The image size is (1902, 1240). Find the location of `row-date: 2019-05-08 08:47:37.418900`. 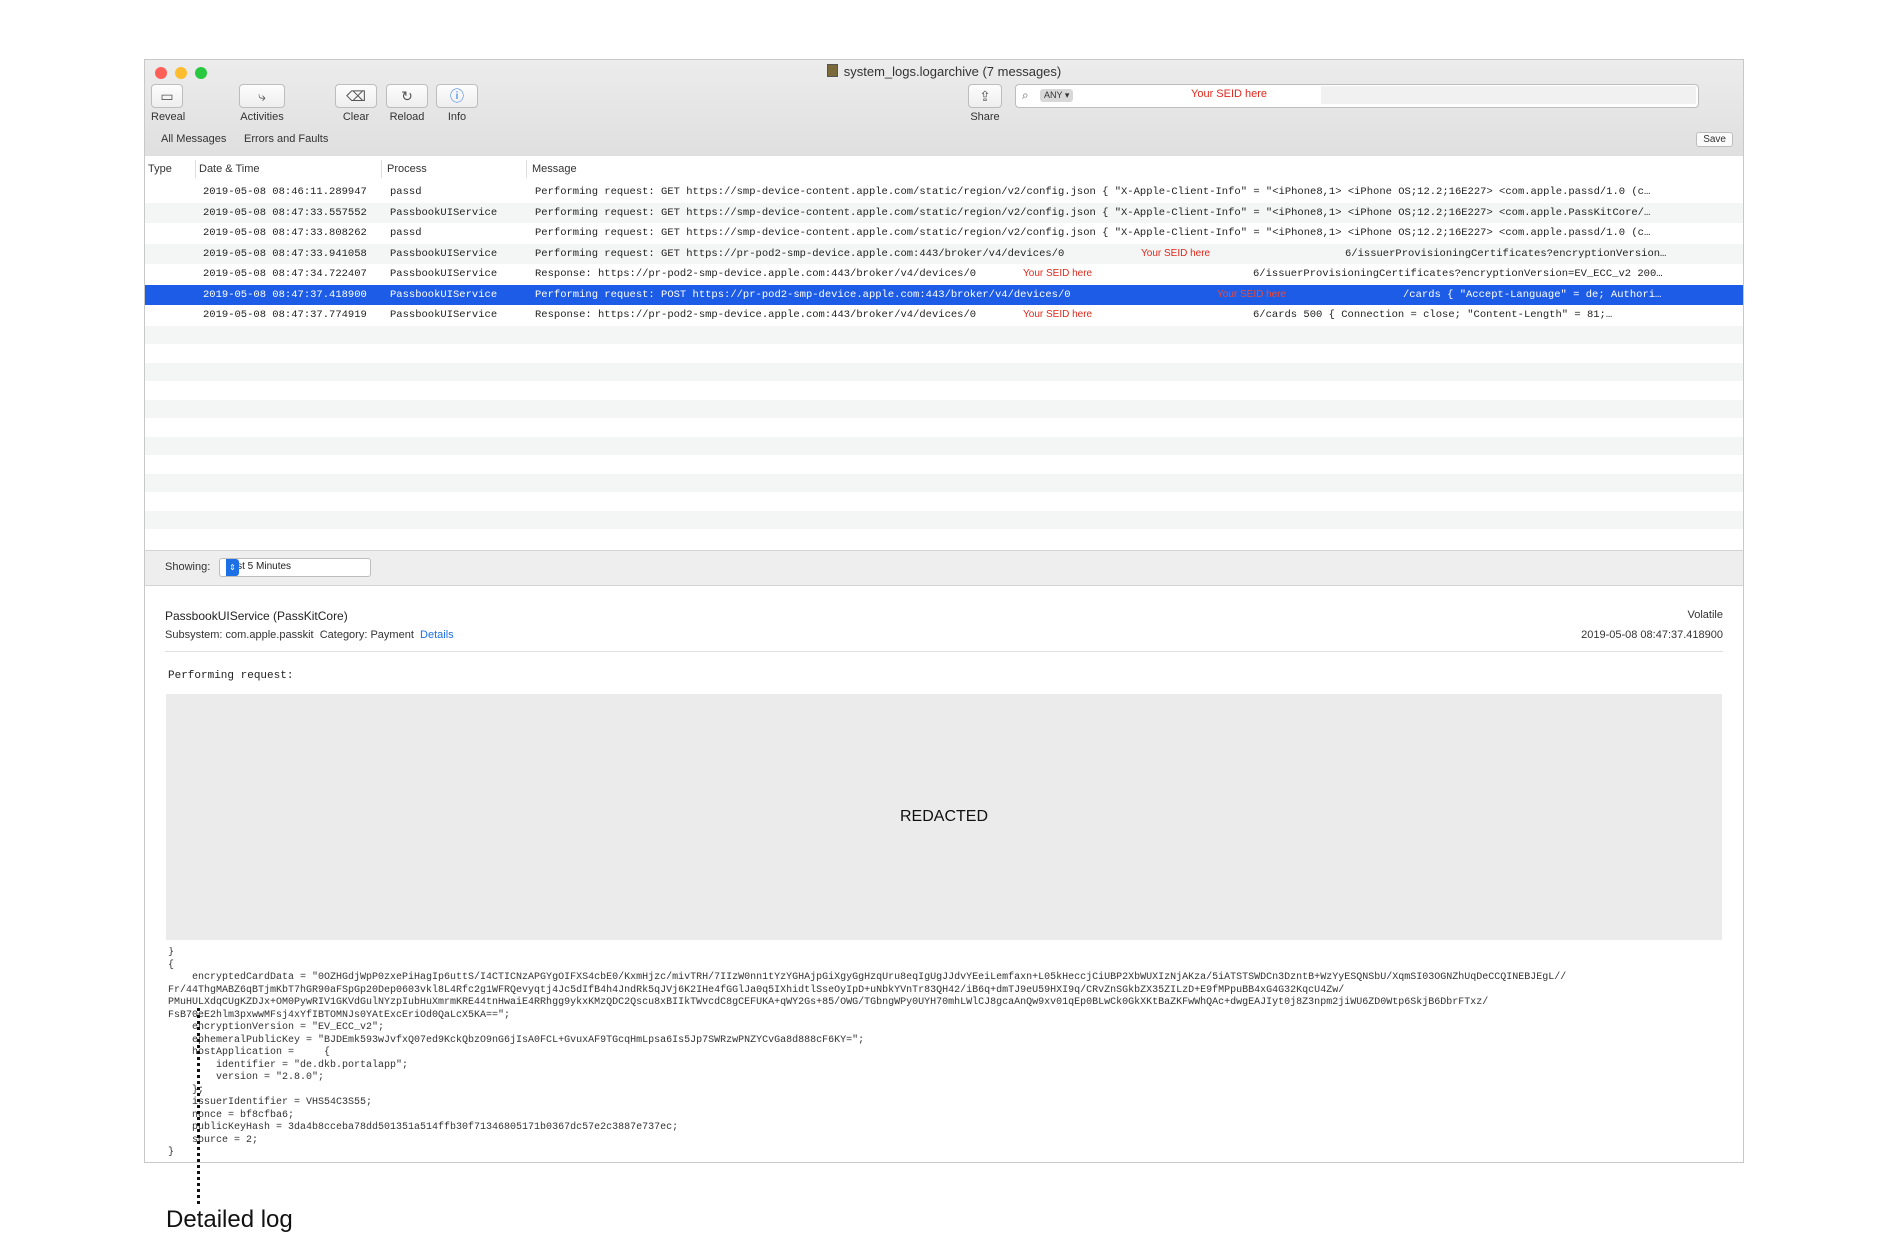

row-date: 2019-05-08 08:47:37.418900 is located at coordinates (285, 294).